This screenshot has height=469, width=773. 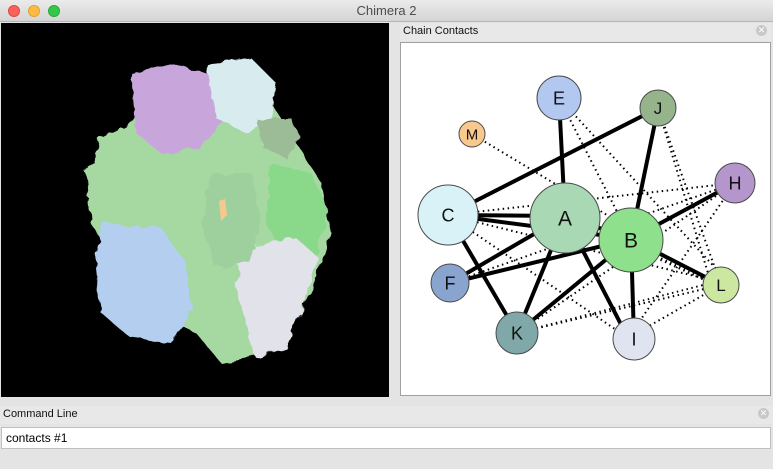 I want to click on chain-node-label: I, so click(x=633, y=339).